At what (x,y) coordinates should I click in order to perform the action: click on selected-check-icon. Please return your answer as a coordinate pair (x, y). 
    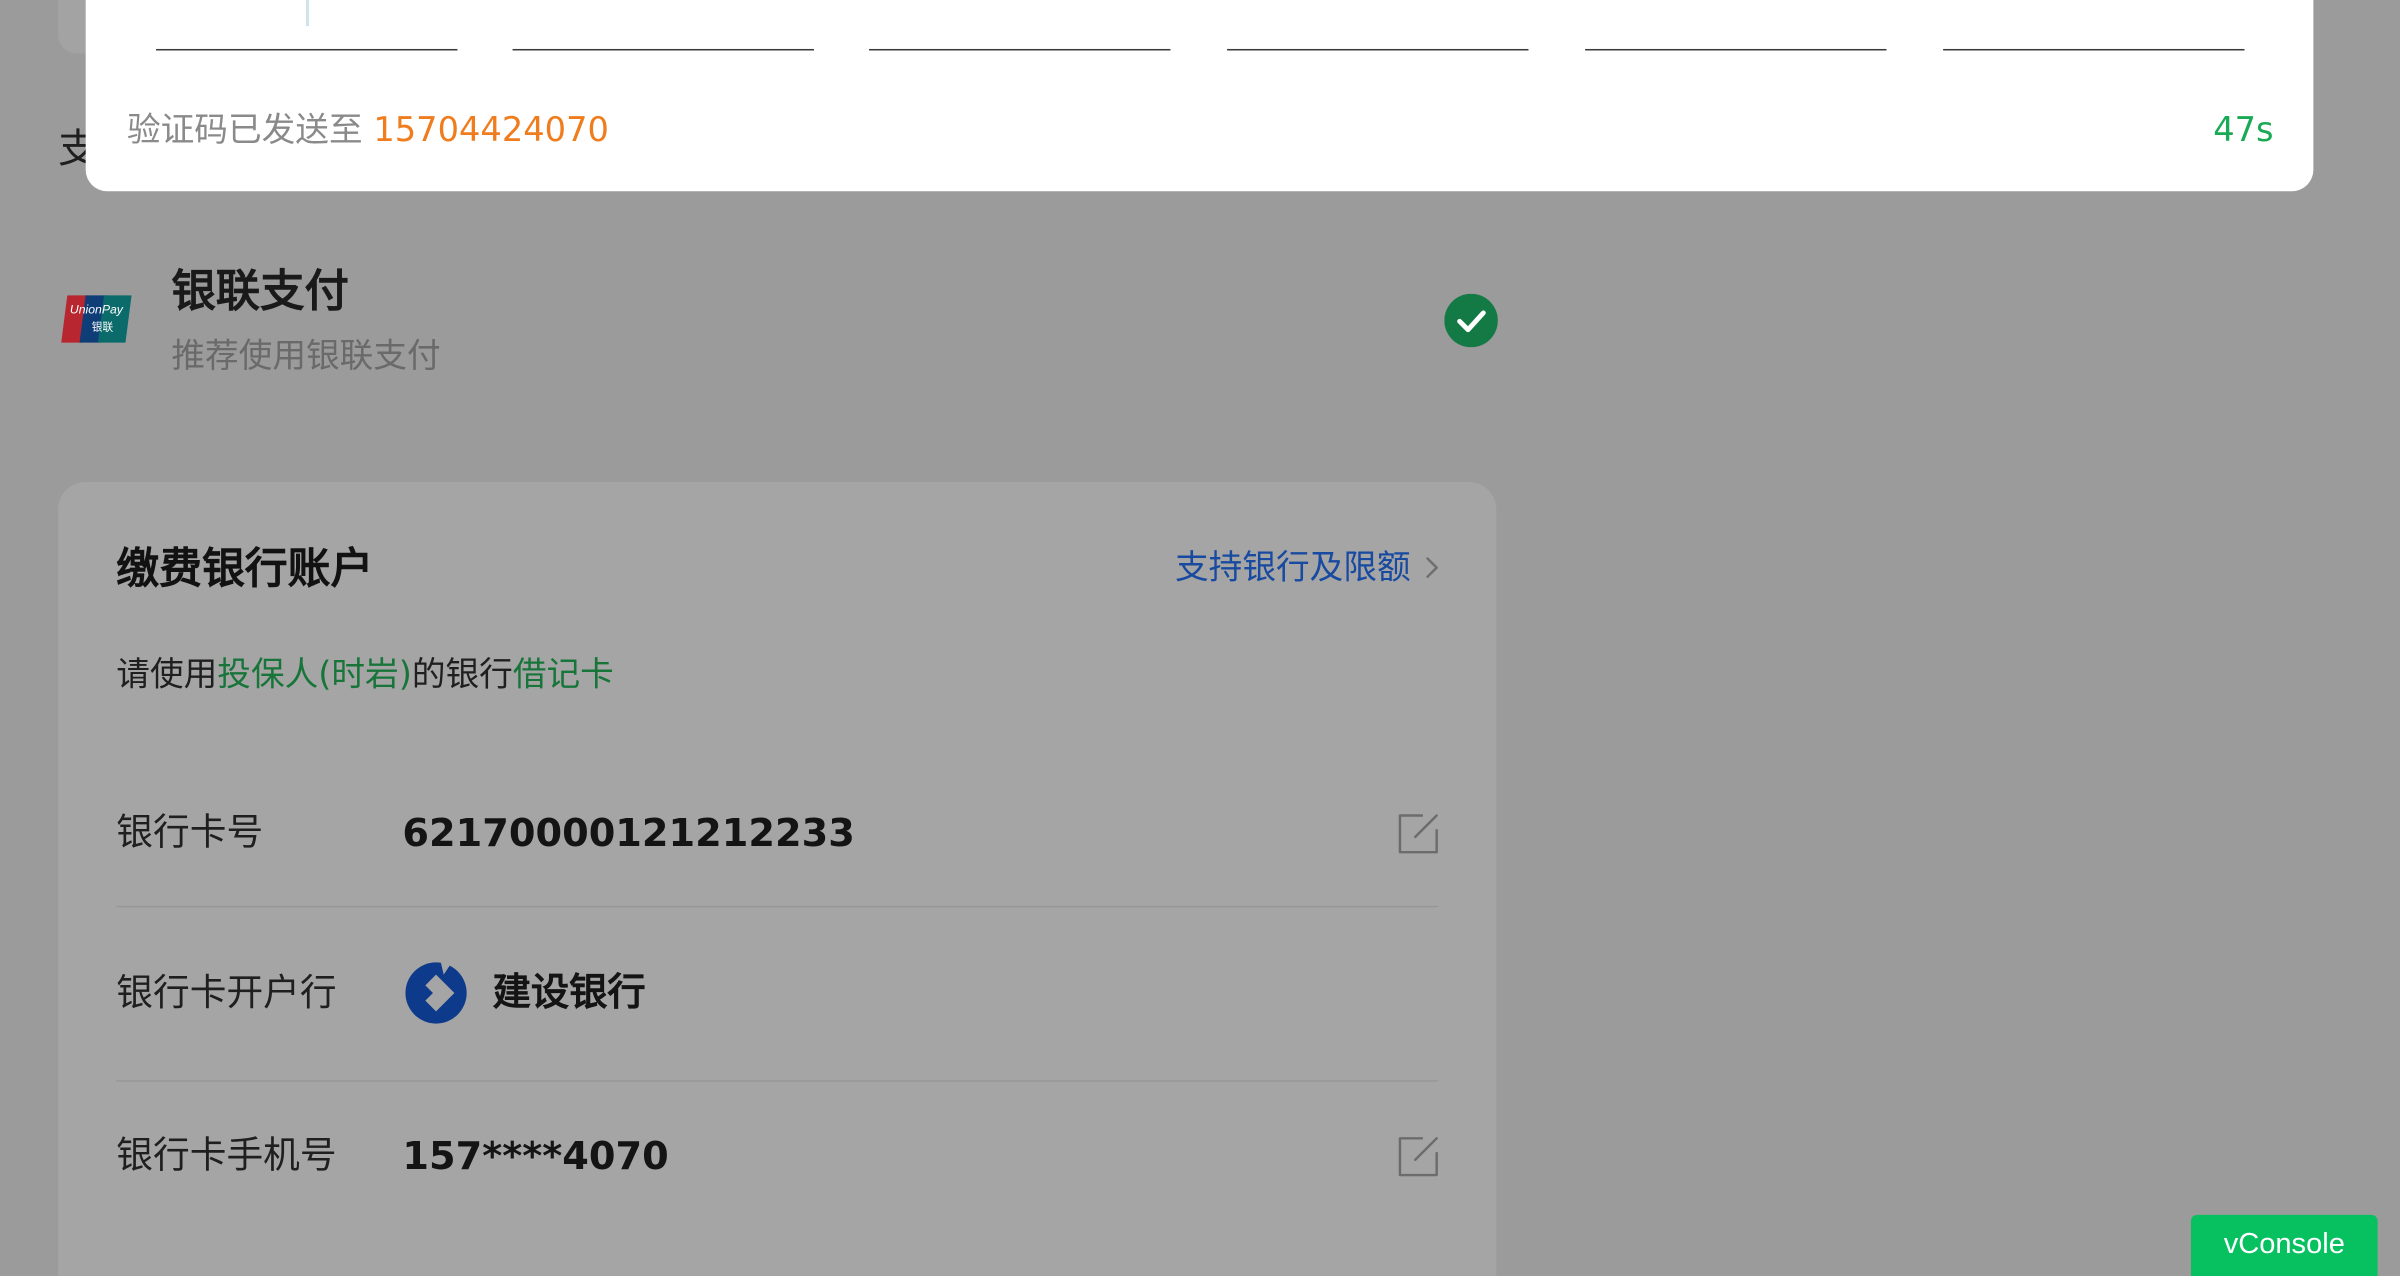
    Looking at the image, I should click on (1471, 320).